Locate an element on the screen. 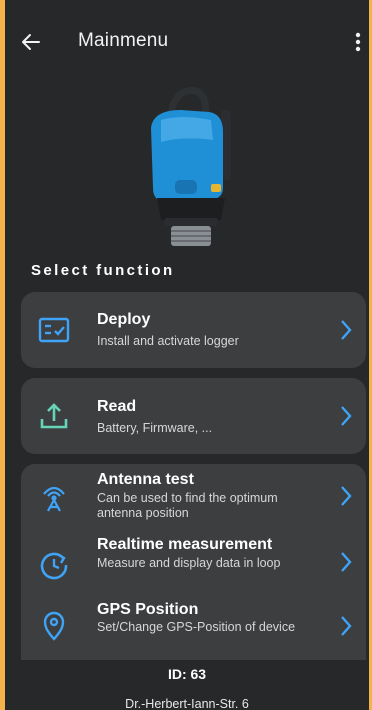 The height and width of the screenshot is (710, 372). menu-item-description: Set/Change GPS-Position of device is located at coordinates (196, 627).